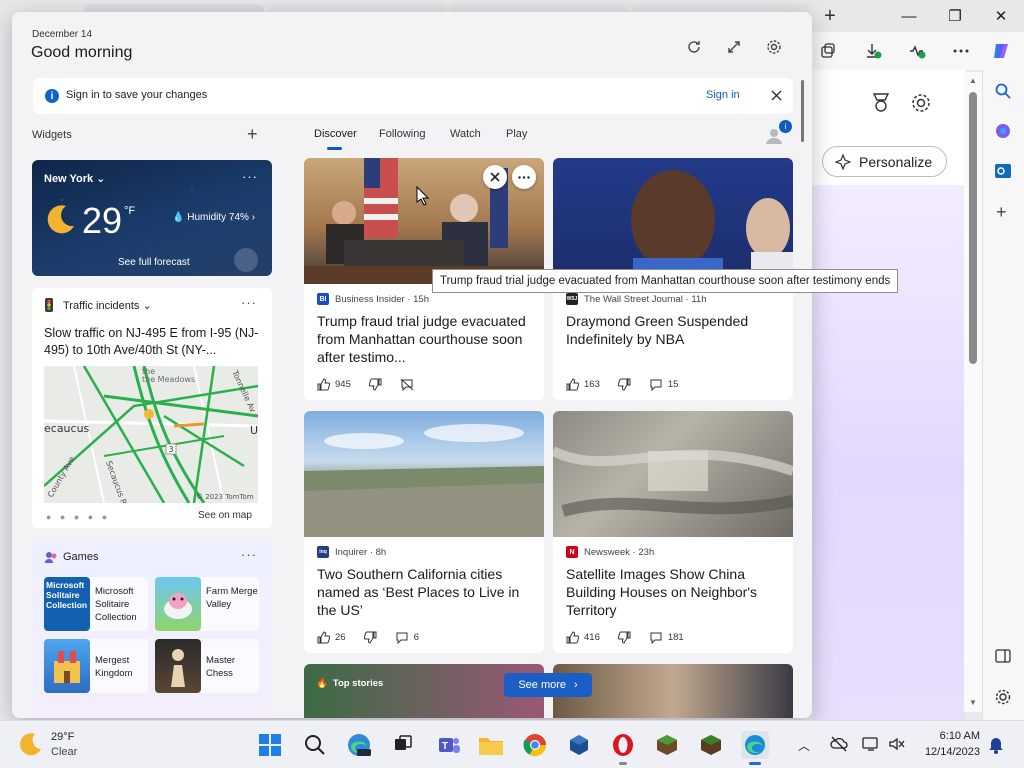 The height and width of the screenshot is (768, 1024). I want to click on copilot-icon, so click(1001, 51).